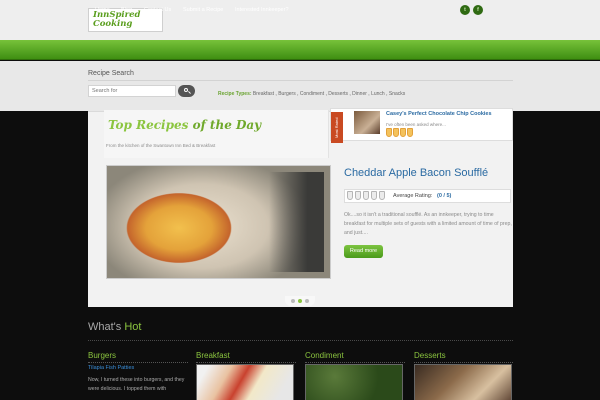  Describe the element at coordinates (263, 94) in the screenshot. I see `type-breakfast: Breakfast` at that location.